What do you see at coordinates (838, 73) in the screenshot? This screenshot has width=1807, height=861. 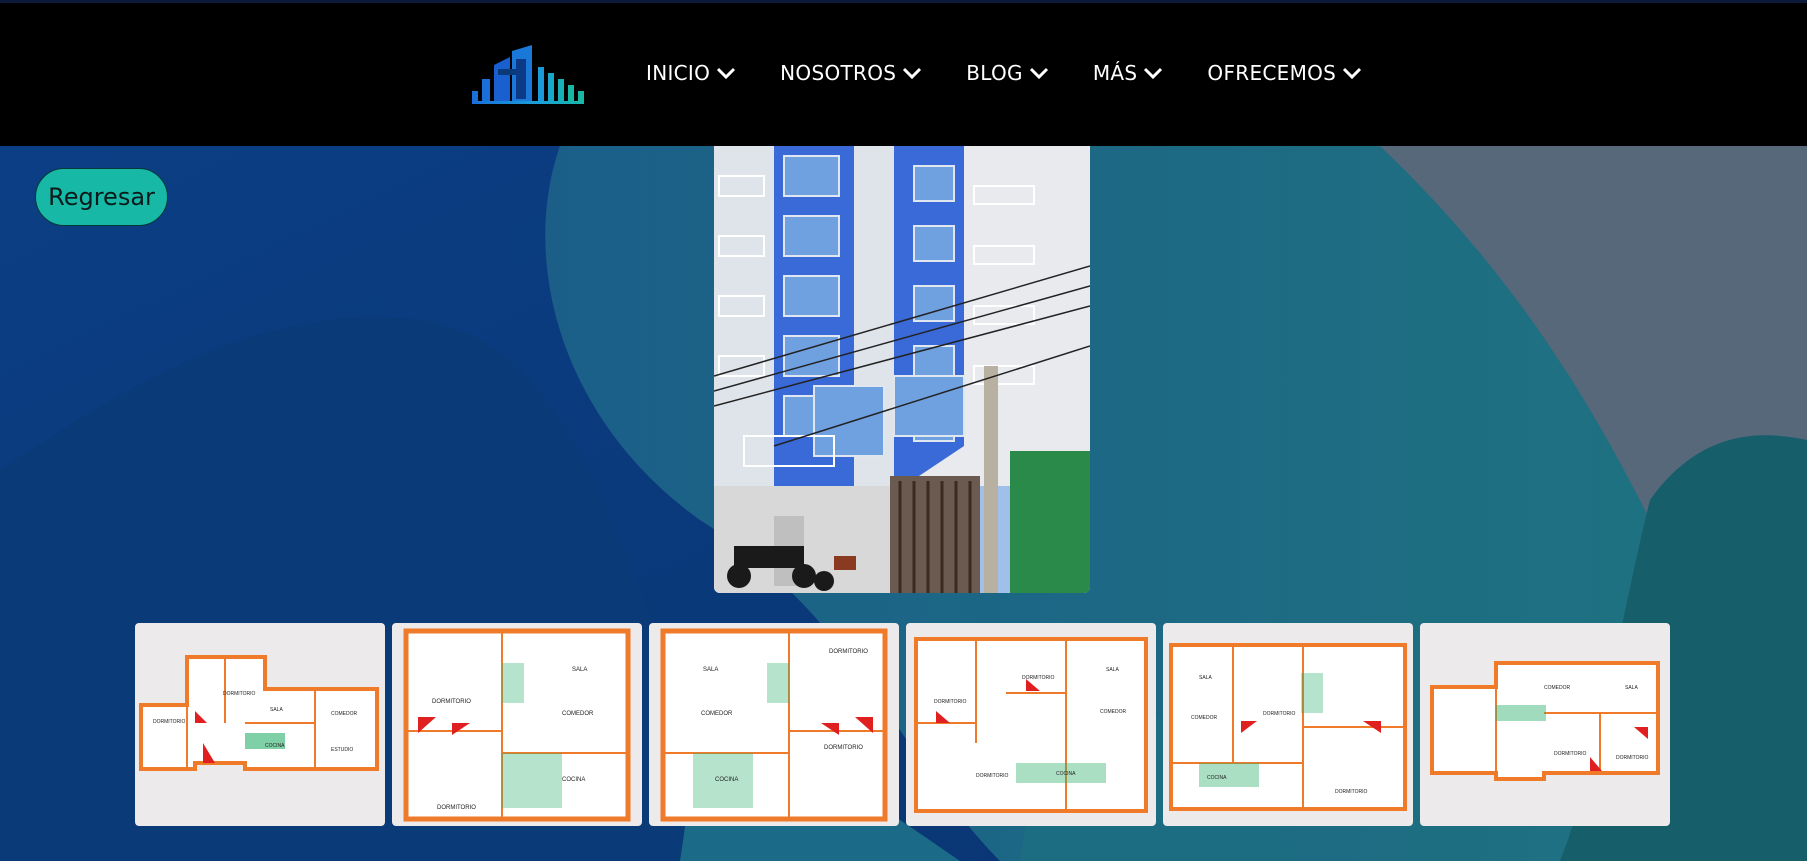 I see `nav-label: NOSOTROS` at bounding box center [838, 73].